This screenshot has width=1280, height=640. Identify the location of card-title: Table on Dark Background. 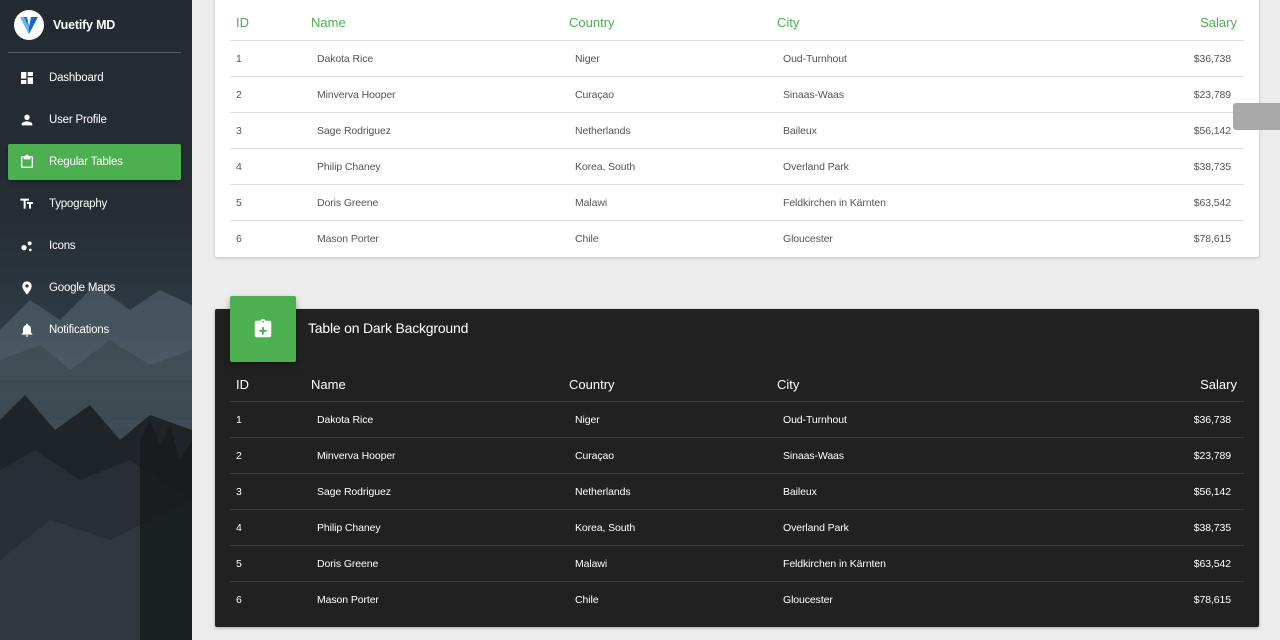
(388, 328).